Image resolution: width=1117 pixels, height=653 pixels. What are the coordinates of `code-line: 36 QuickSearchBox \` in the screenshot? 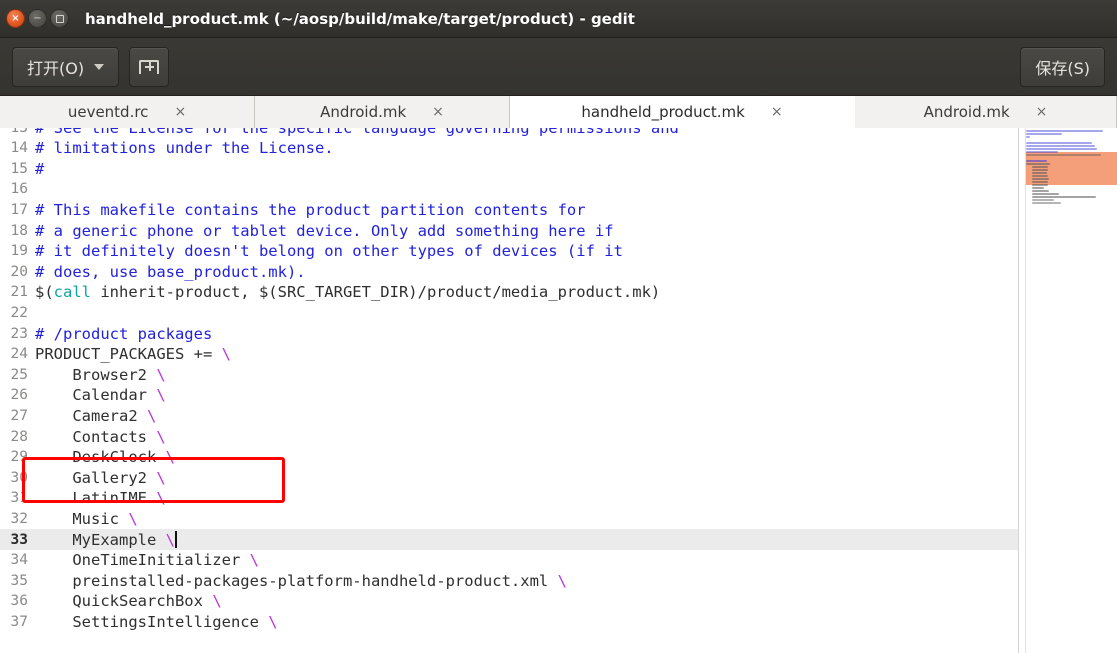 It's located at (509, 601).